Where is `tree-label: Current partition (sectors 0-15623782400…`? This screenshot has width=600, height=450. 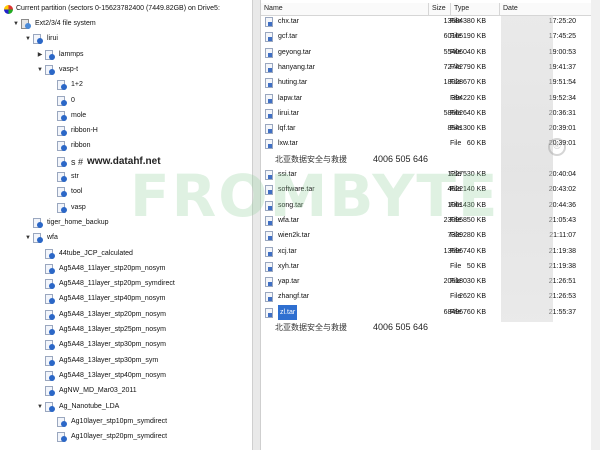
tree-label: Current partition (sectors 0-15623782400… is located at coordinates (118, 8).